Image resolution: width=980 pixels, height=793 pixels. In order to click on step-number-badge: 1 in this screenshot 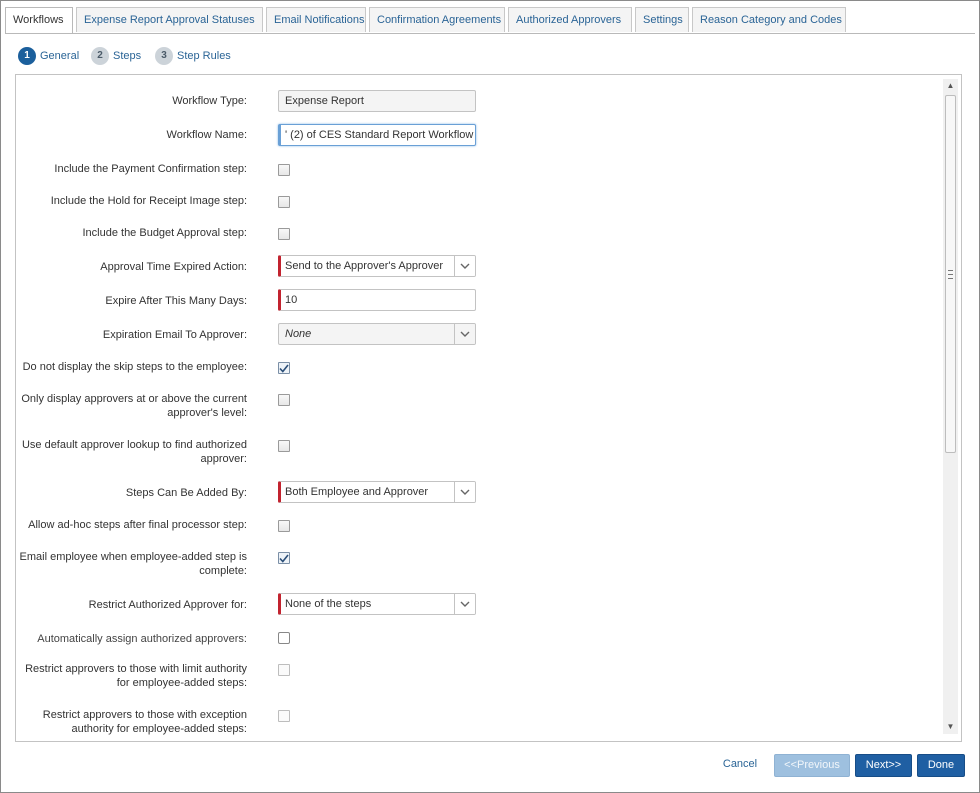, I will do `click(27, 56)`.